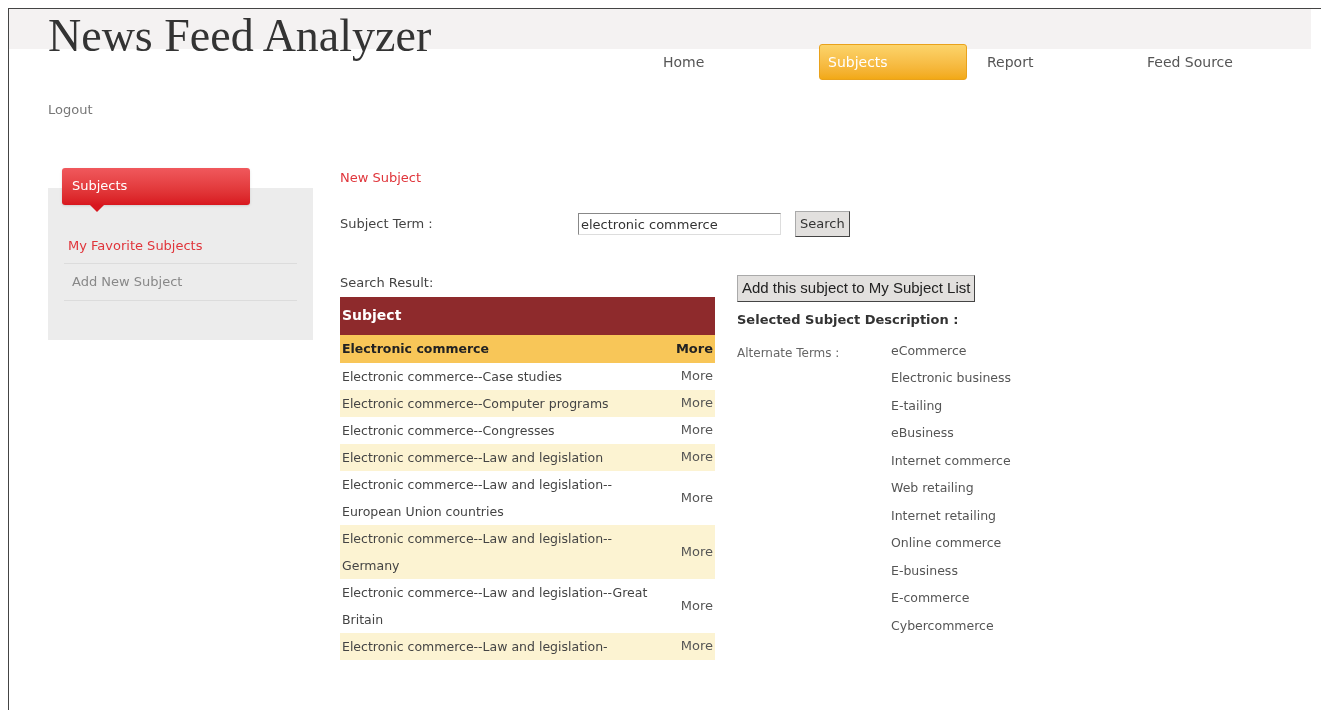 Image resolution: width=1321 pixels, height=710 pixels. I want to click on subject-cell-text: Electronic commerce, so click(416, 349).